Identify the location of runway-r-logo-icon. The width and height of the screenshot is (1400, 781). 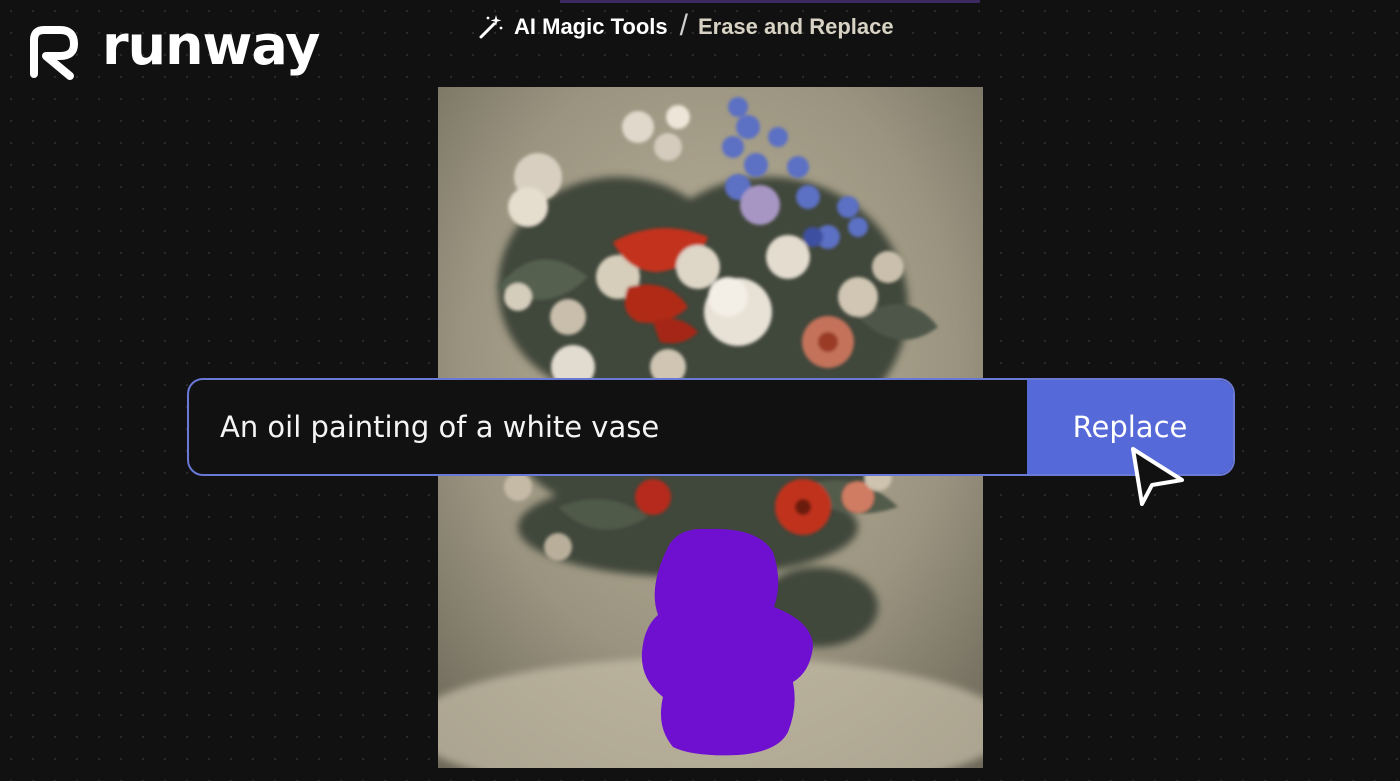
(54, 53).